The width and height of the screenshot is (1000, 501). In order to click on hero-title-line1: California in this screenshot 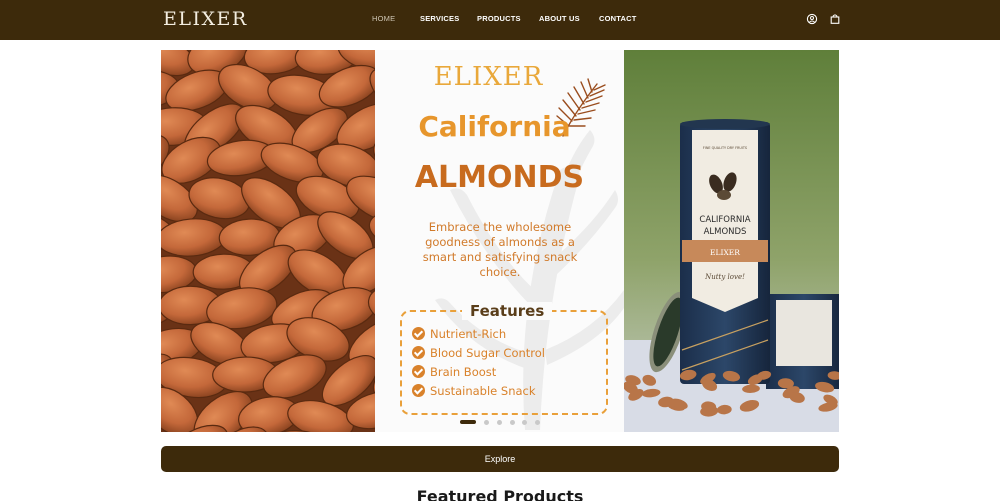, I will do `click(494, 126)`.